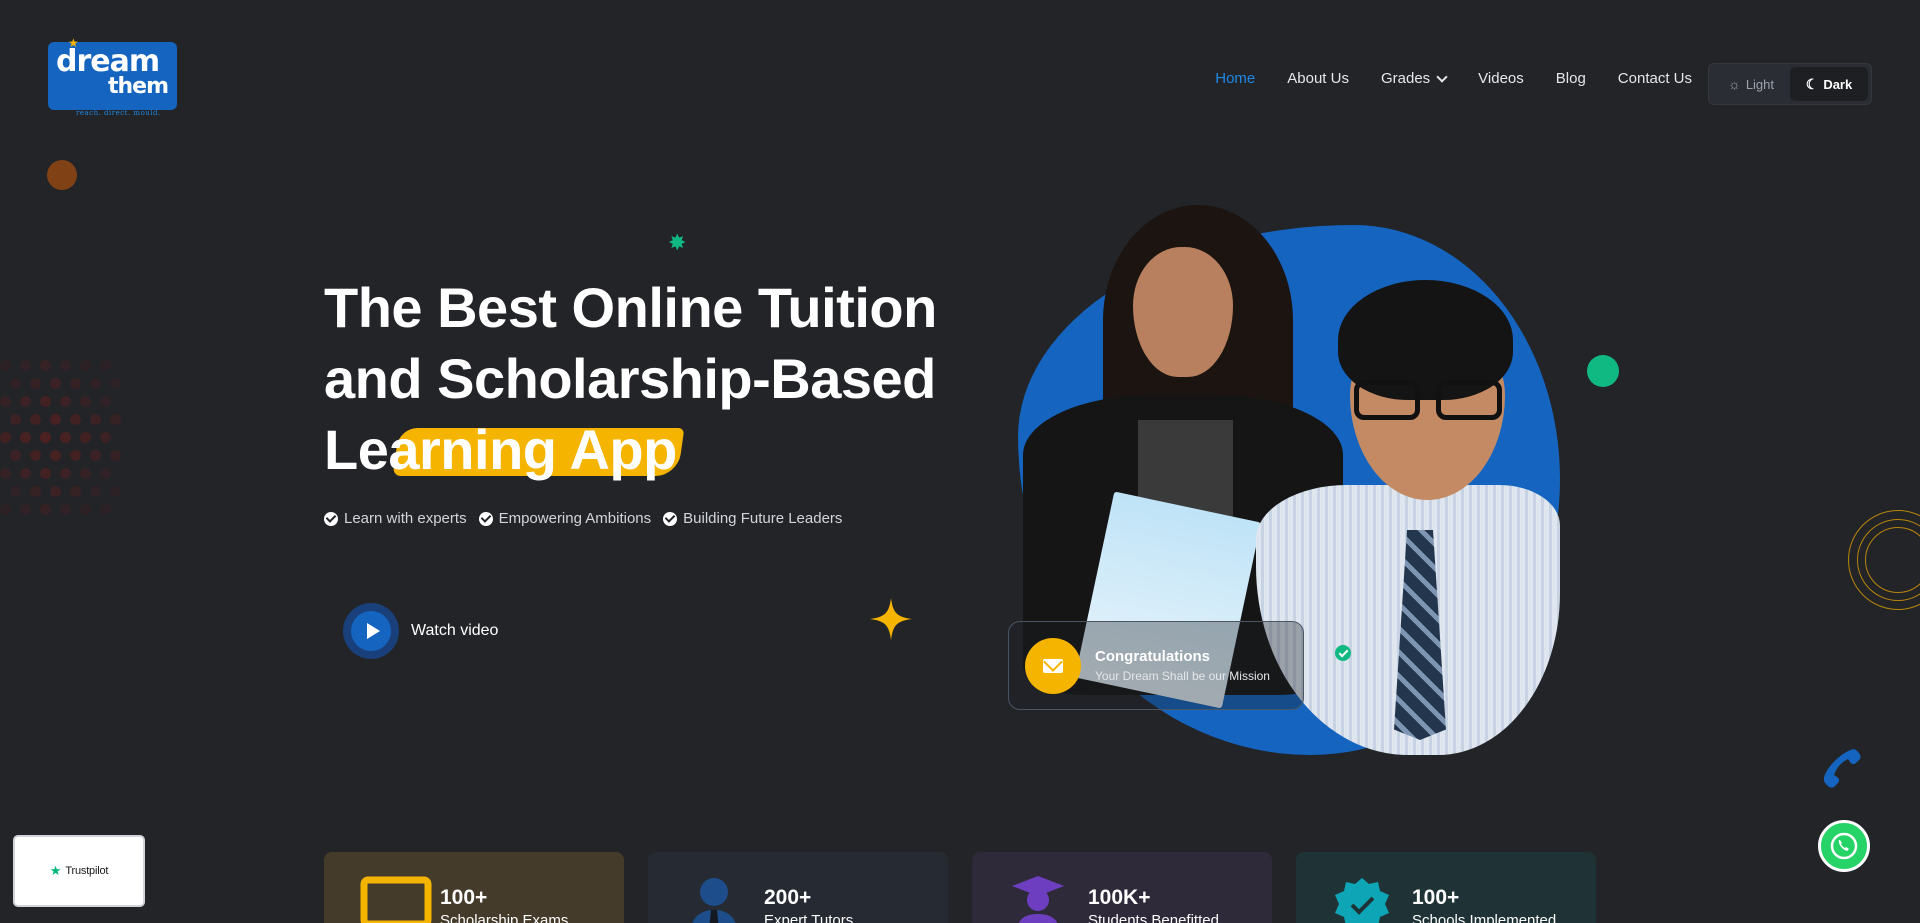  I want to click on stat-label: Scholarship Exams, so click(504, 917).